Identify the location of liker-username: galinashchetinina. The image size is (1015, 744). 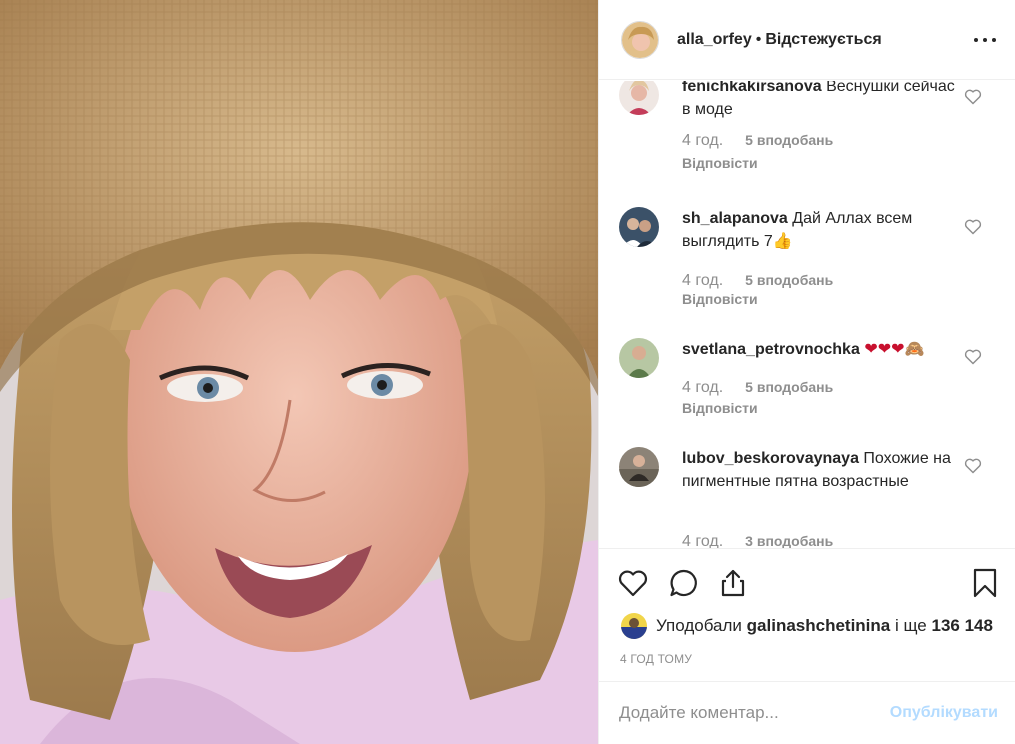
(819, 626).